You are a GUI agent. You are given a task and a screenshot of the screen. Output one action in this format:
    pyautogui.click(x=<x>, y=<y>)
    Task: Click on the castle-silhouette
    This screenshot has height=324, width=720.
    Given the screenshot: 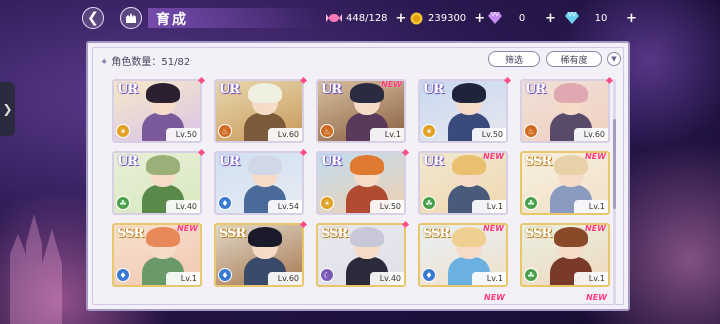 What is the action you would take?
    pyautogui.click(x=36, y=269)
    